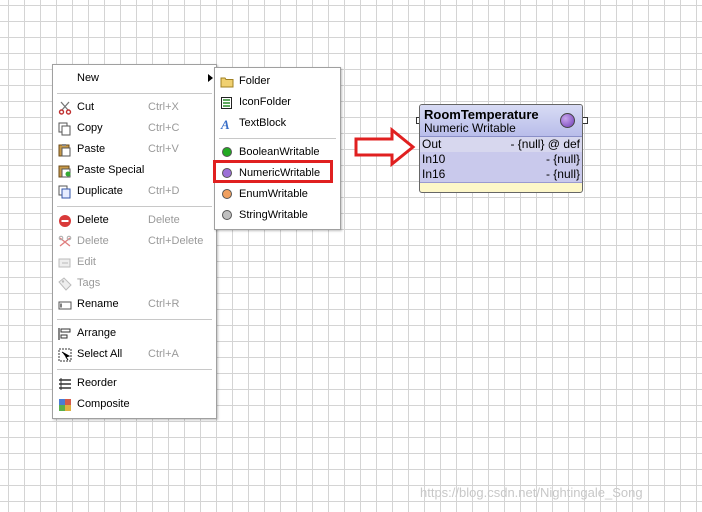 The width and height of the screenshot is (702, 512). Describe the element at coordinates (227, 194) in the screenshot. I see `orange-circle-icon` at that location.